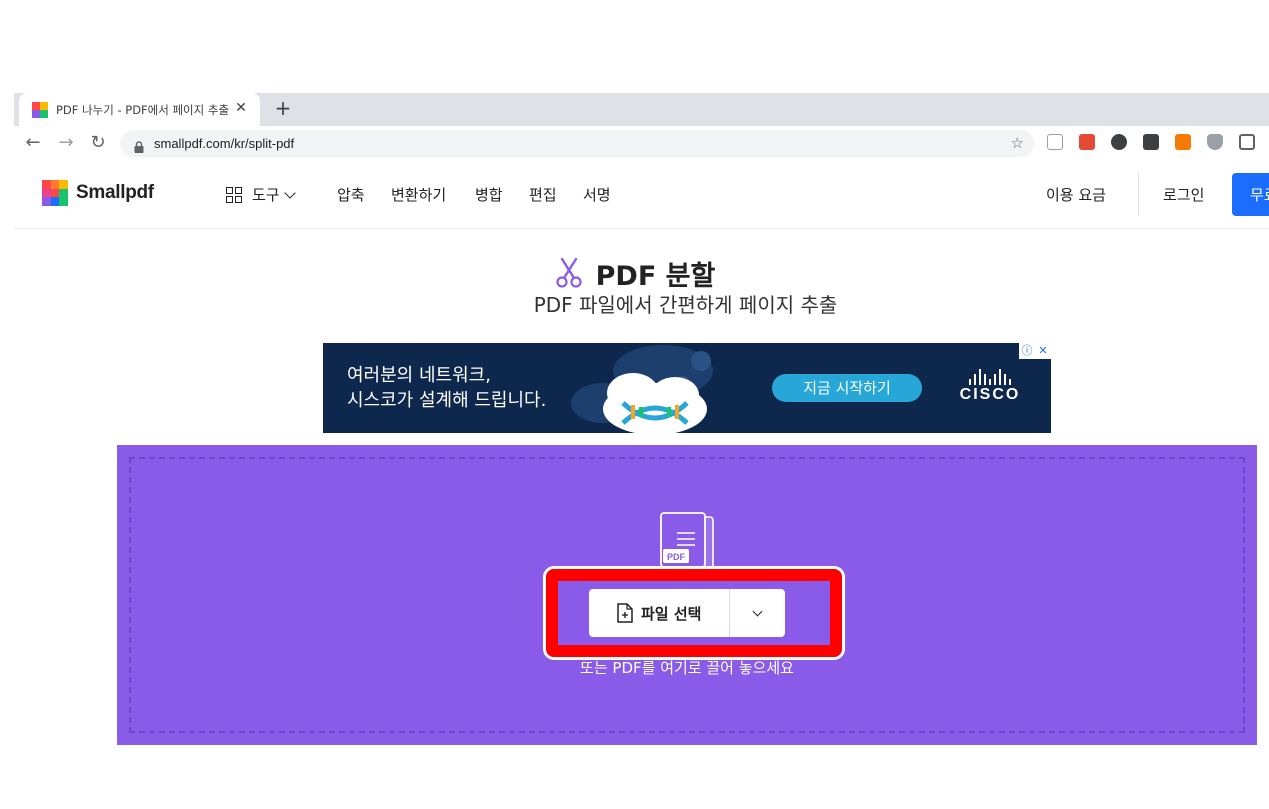 This screenshot has height=809, width=1269. Describe the element at coordinates (1027, 351) in the screenshot. I see `ad-info-icon: ⓘ` at that location.